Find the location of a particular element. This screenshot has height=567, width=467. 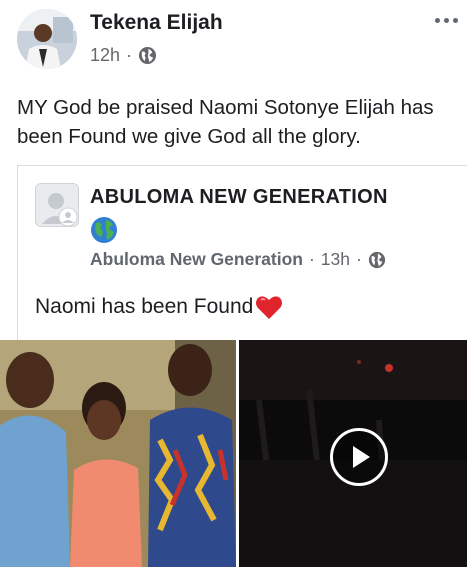

page-avatar is located at coordinates (57, 205).